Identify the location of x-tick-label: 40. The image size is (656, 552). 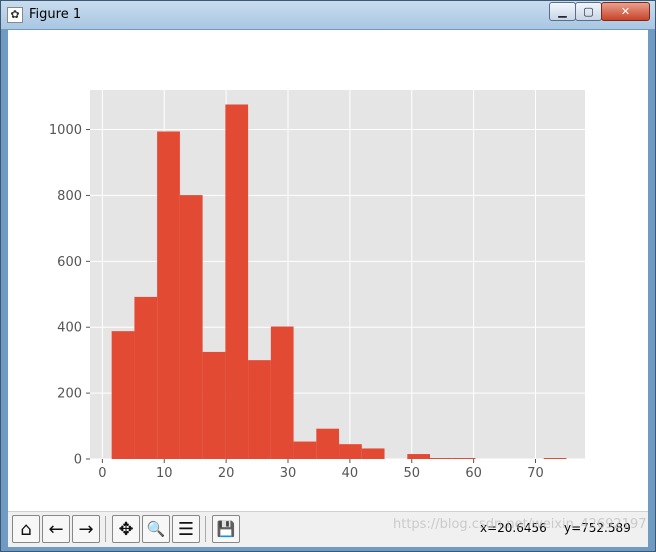
(350, 473).